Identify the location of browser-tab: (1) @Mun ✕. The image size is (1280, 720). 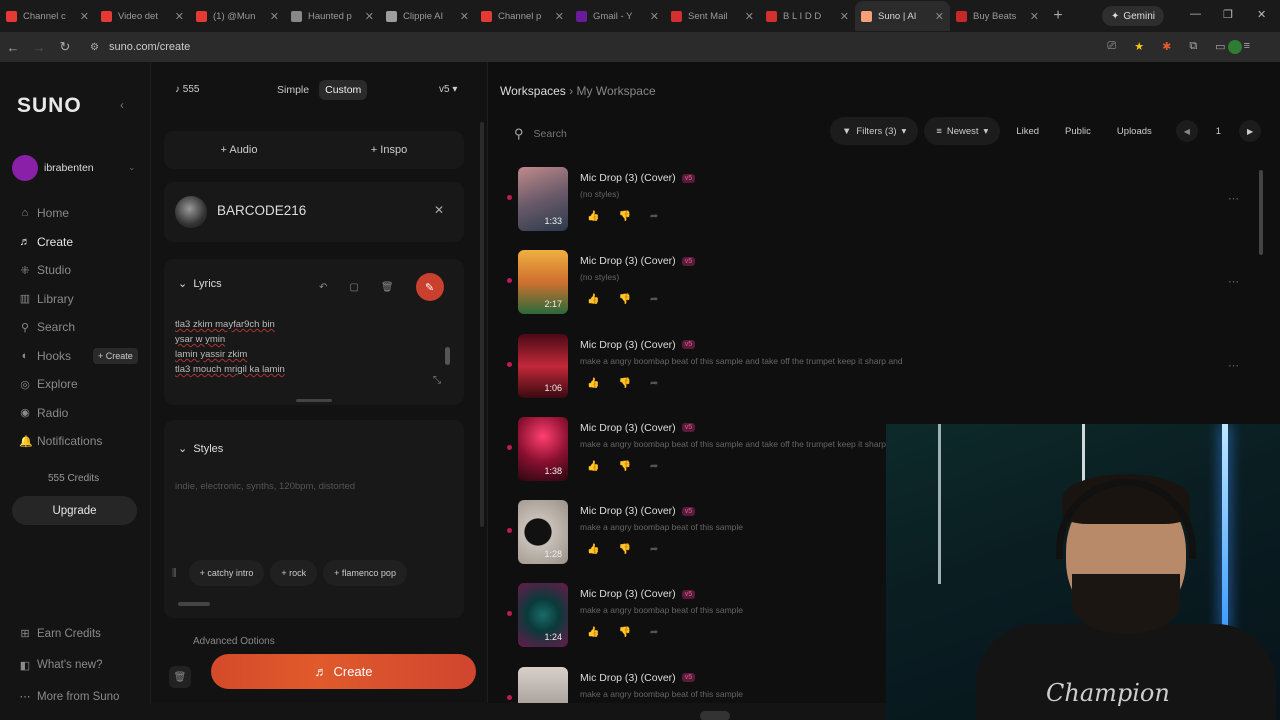
(237, 16).